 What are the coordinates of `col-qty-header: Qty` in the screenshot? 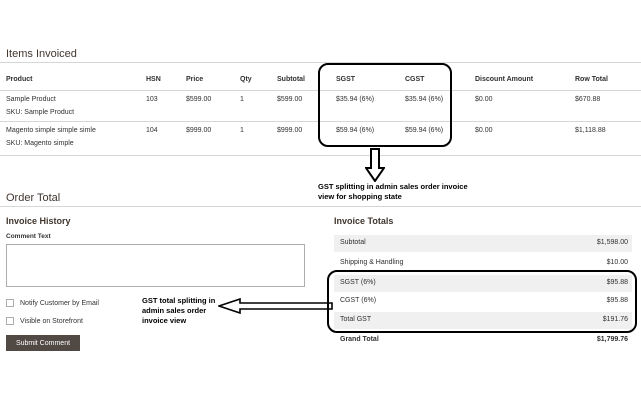 It's located at (246, 79).